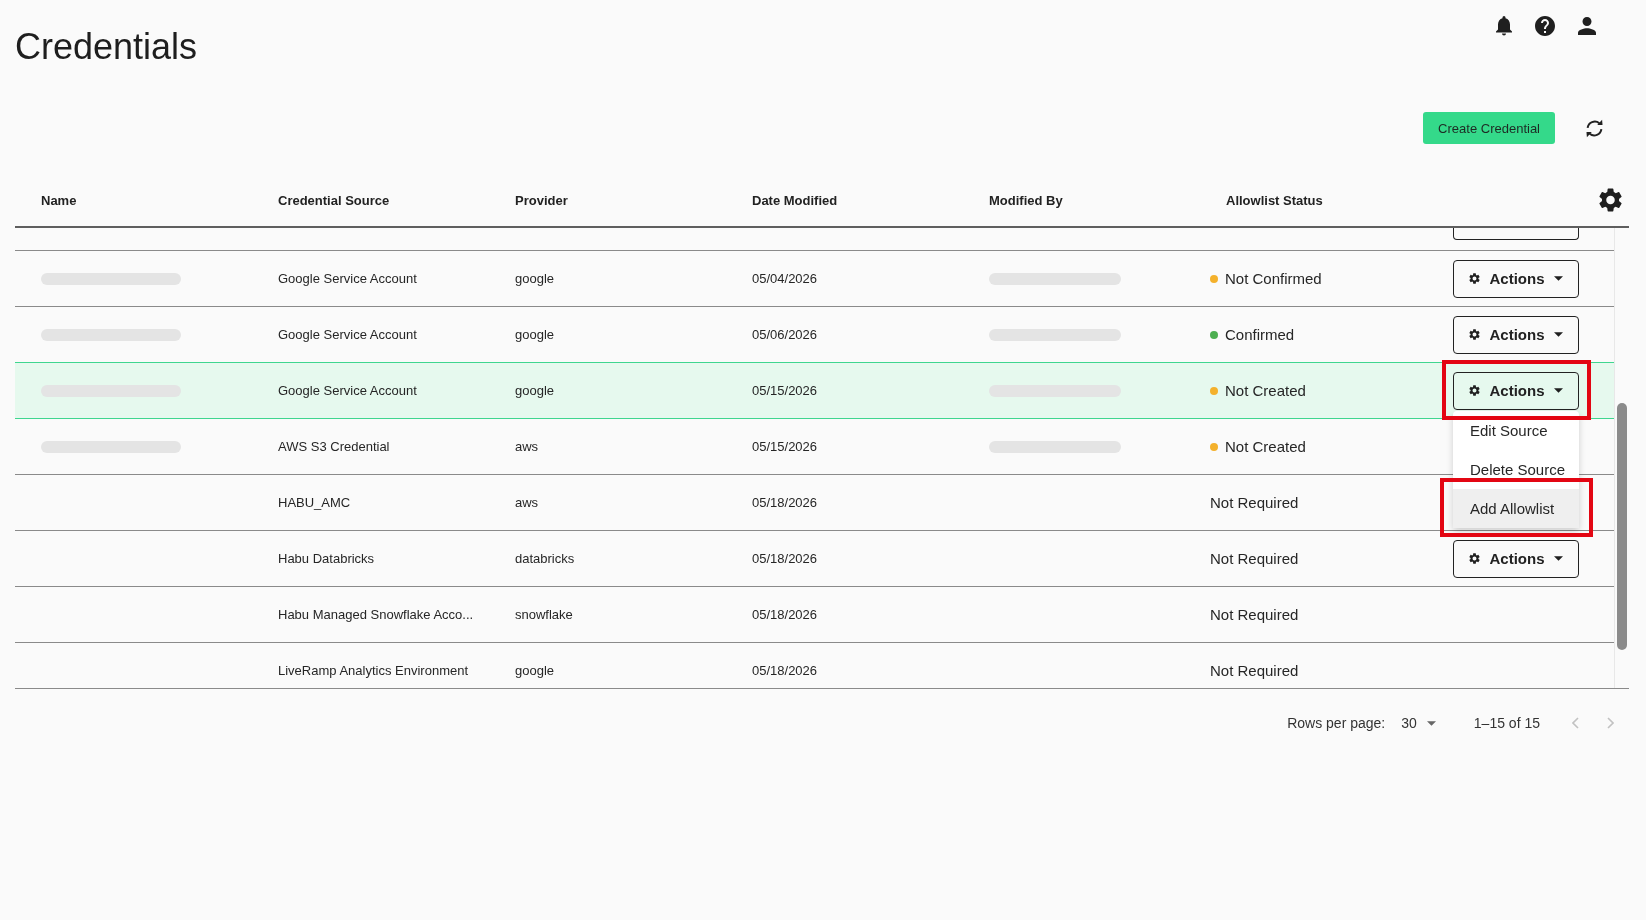 The image size is (1646, 920). I want to click on scrollbar-track, so click(1621, 458).